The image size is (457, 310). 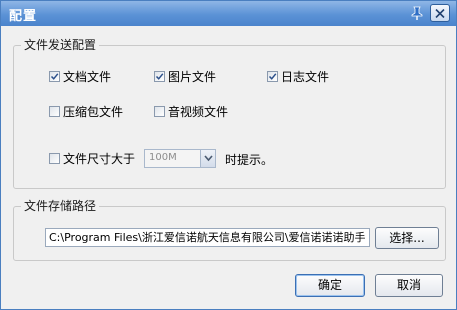 I want to click on checkbox-size-limit: 文件尺寸大于, so click(x=92, y=158).